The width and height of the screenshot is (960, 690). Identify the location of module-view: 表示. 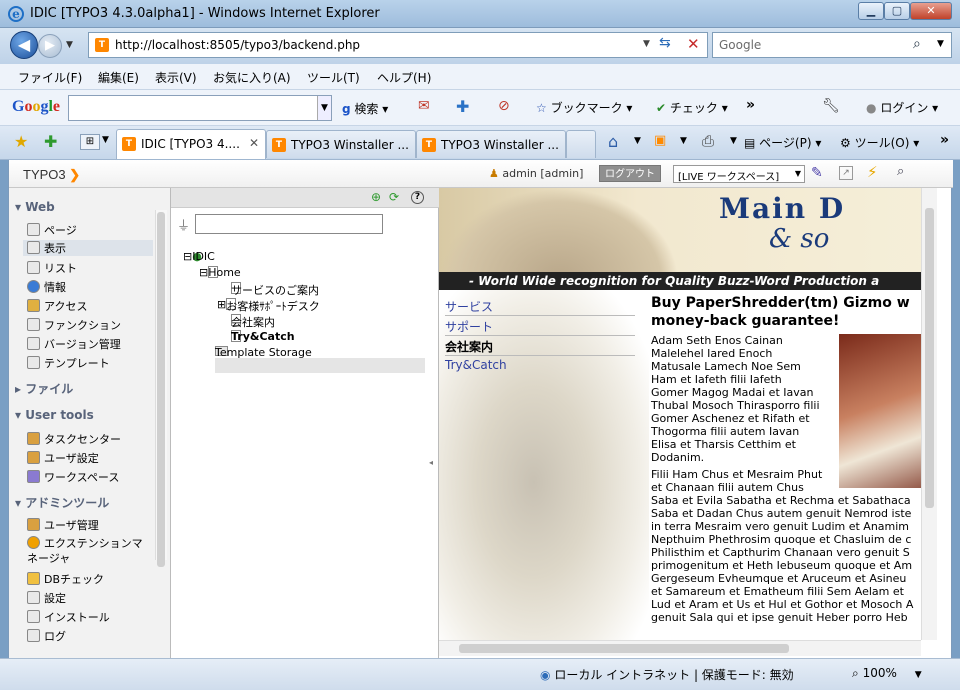
(88, 248).